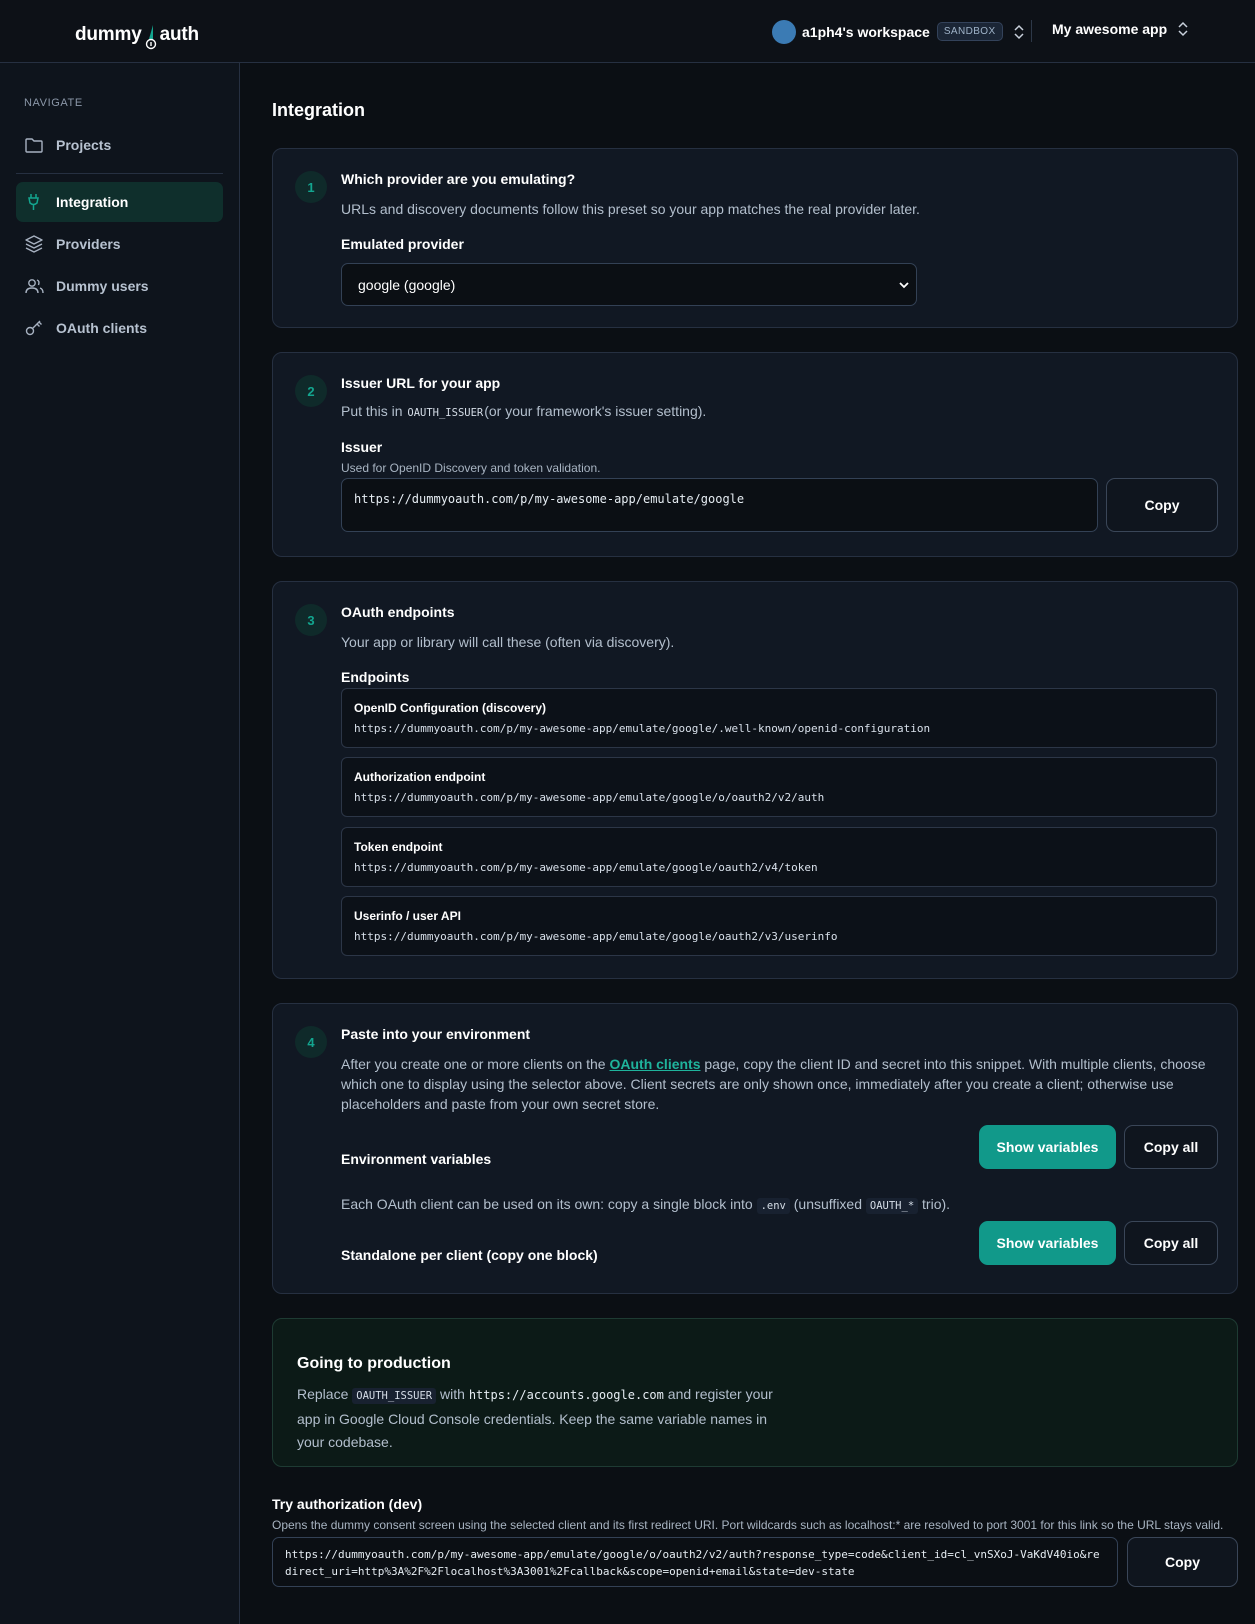 The height and width of the screenshot is (1624, 1255). I want to click on endpoint-title: Userinfo / user API, so click(407, 916).